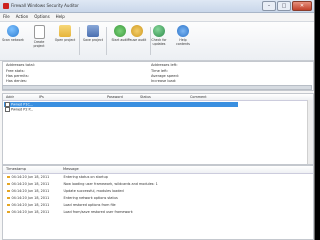 The height and width of the screenshot is (240, 320). What do you see at coordinates (20, 65) in the screenshot?
I see `stat-label: Addresses total:` at bounding box center [20, 65].